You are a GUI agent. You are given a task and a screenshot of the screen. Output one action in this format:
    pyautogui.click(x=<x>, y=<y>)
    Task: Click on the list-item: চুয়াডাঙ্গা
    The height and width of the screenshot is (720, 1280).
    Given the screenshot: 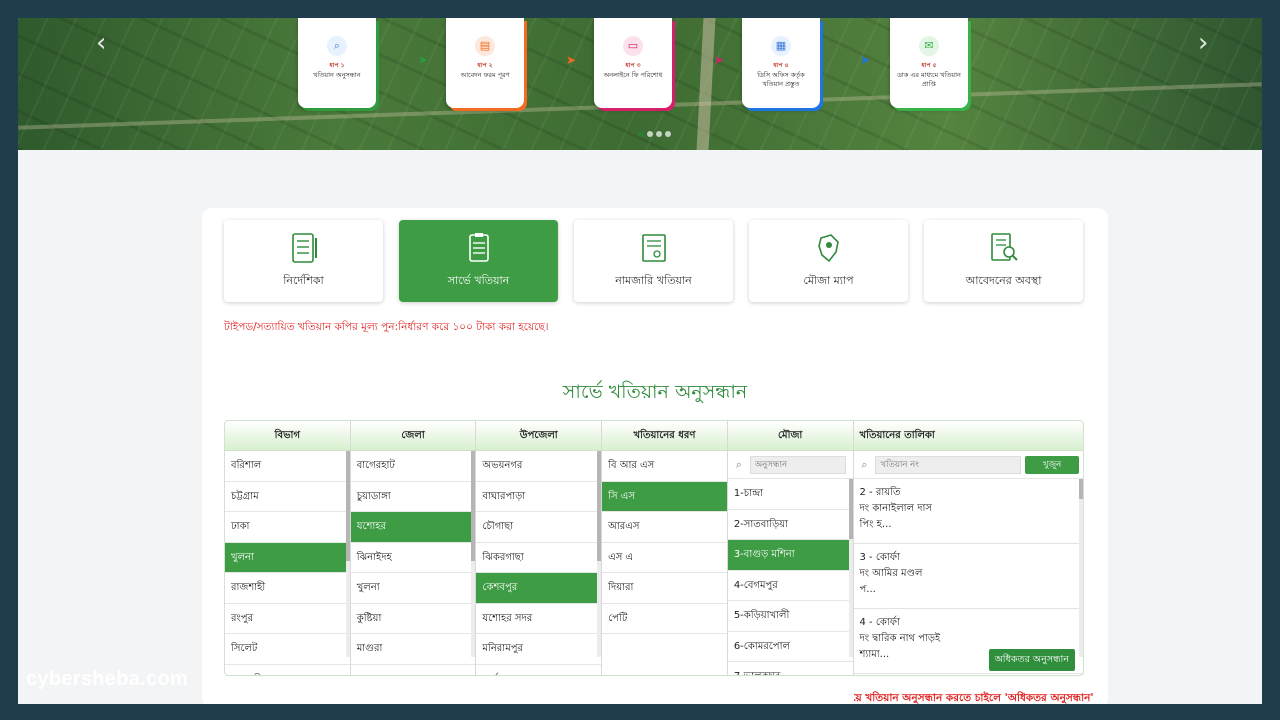 What is the action you would take?
    pyautogui.click(x=413, y=497)
    